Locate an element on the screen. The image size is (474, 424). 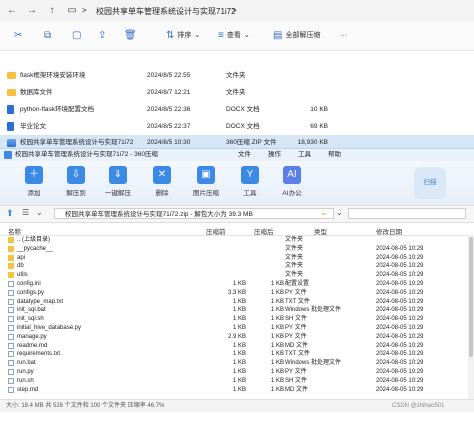
explorer-row: 数据库文件 2024/8/7 12:21 文件夹 is located at coordinates (237, 93).